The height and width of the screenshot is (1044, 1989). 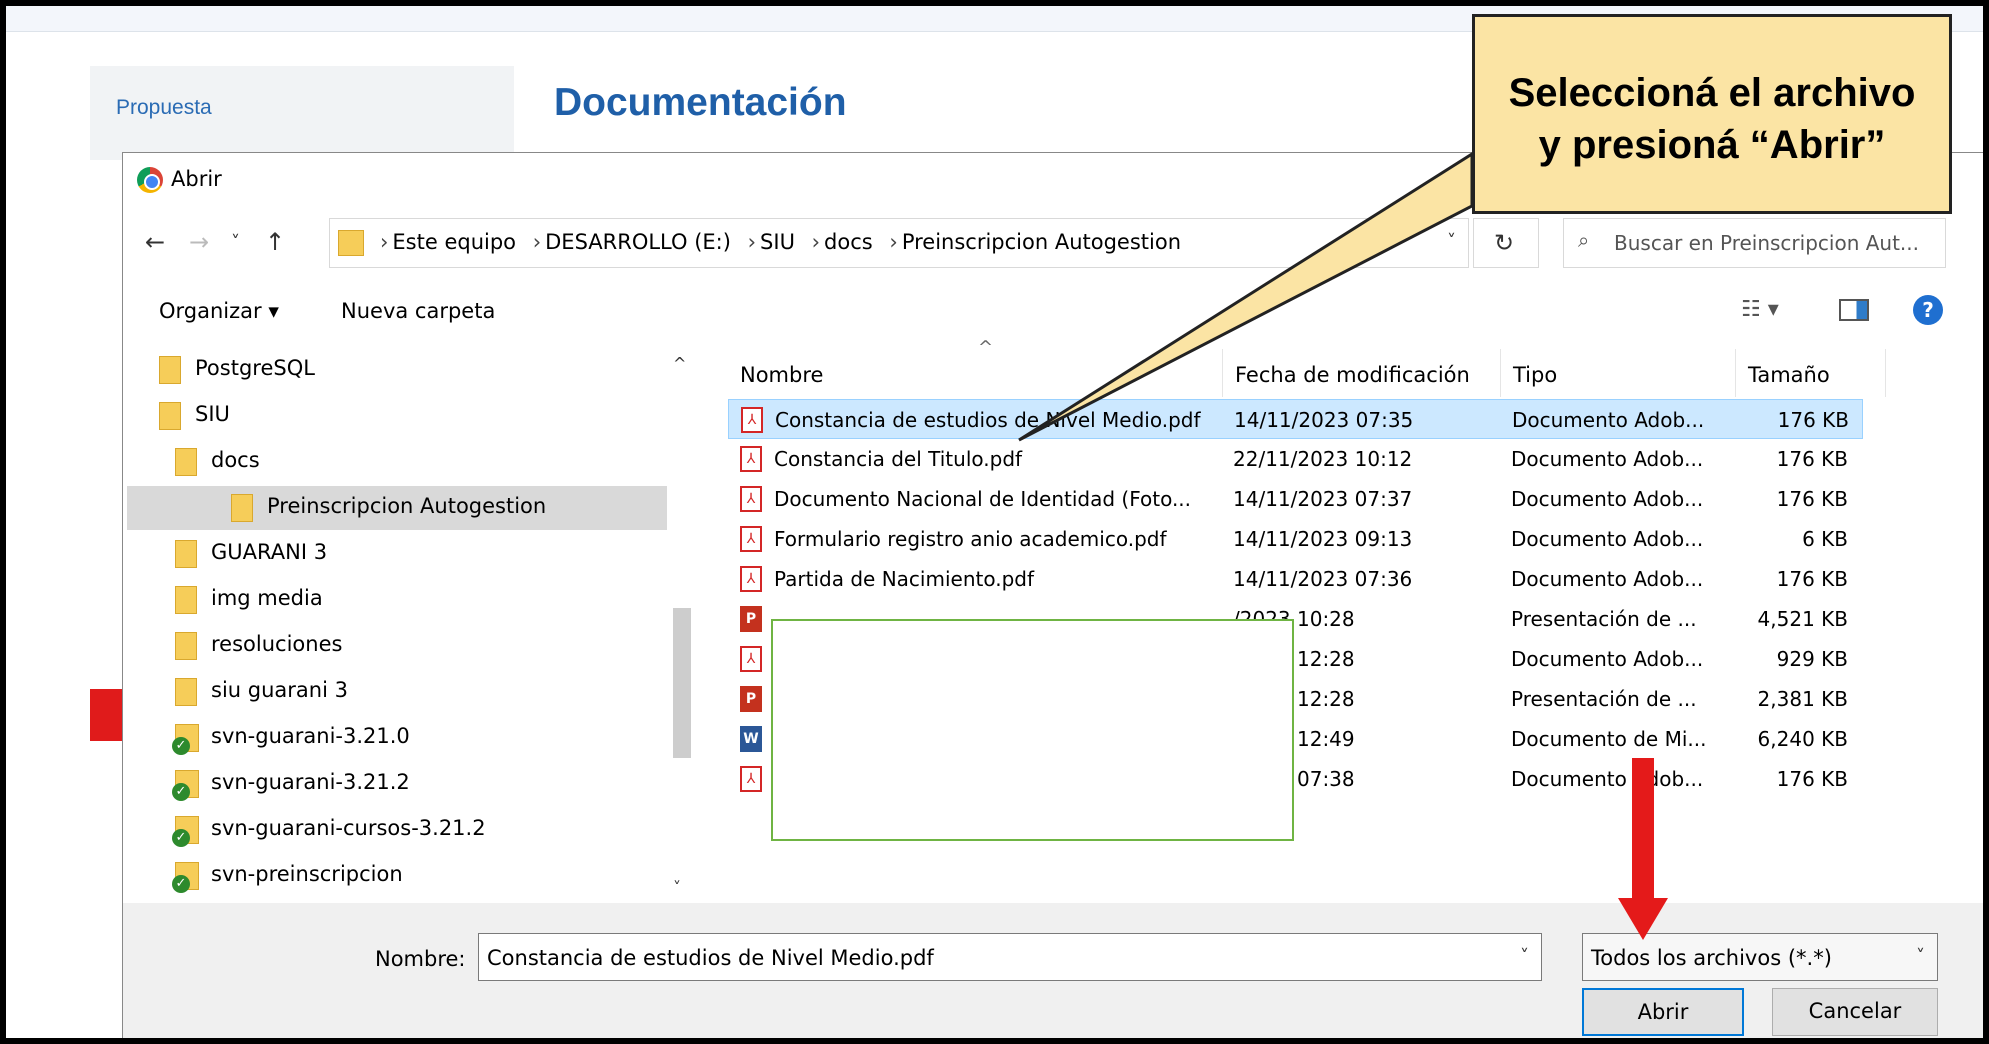 I want to click on tree-item-img-media: img media, so click(x=415, y=600).